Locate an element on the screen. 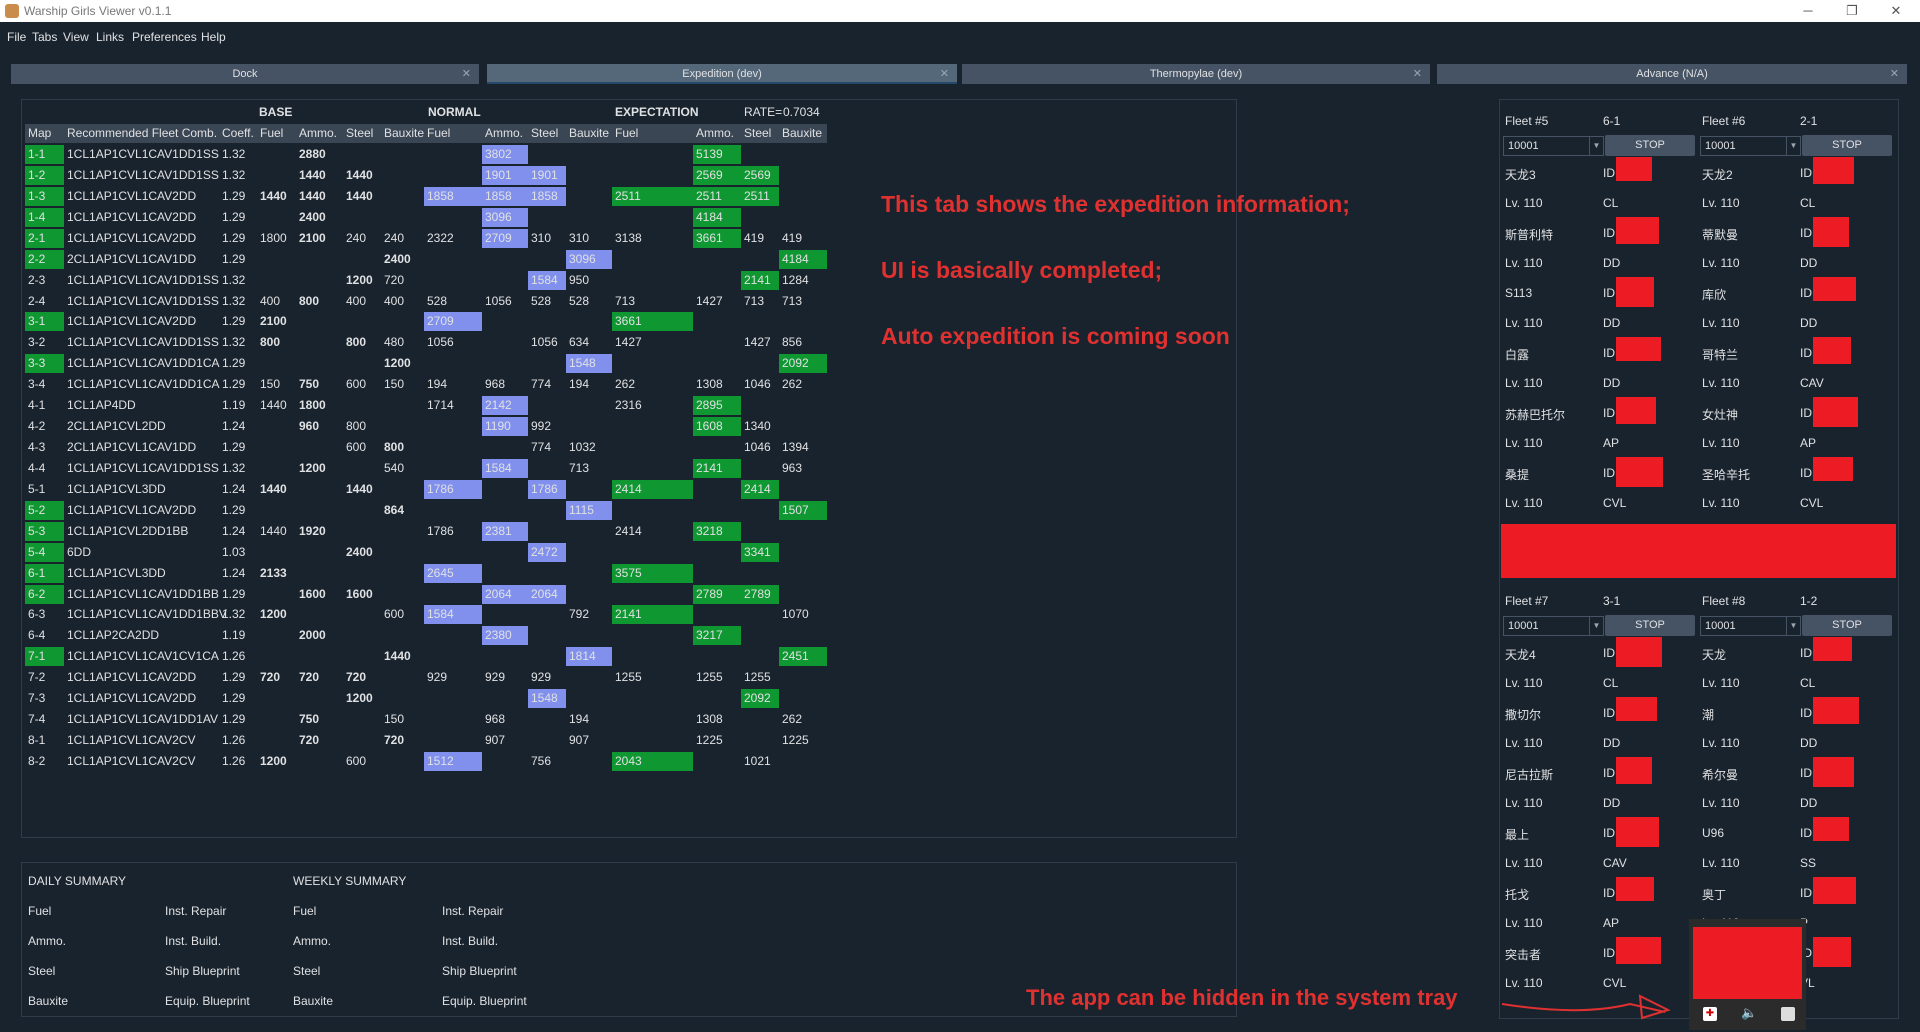 The image size is (1920, 1032). ship-level: Lv. 110 is located at coordinates (1524, 383).